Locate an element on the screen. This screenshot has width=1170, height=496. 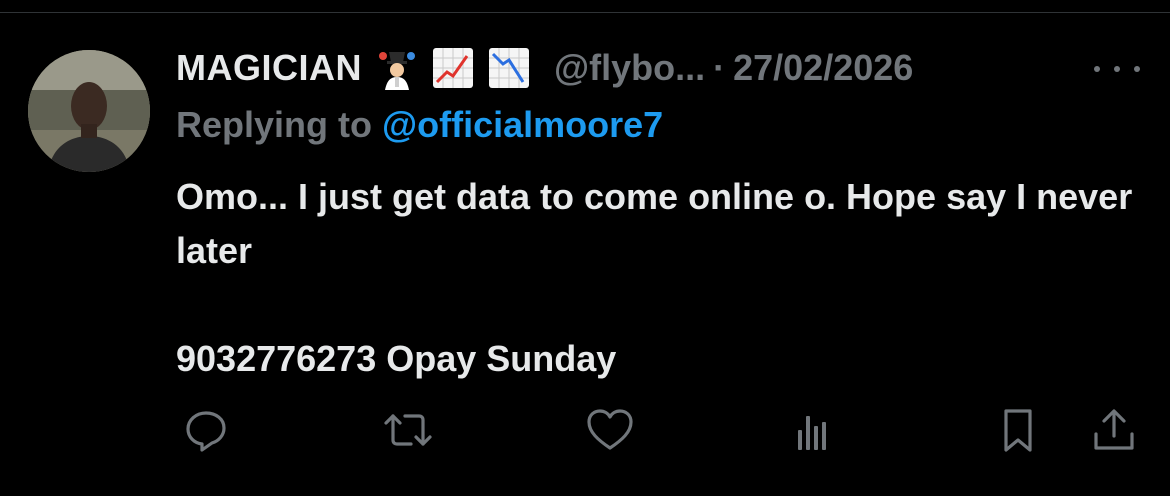
chart-decreasing-emoji is located at coordinates (509, 68).